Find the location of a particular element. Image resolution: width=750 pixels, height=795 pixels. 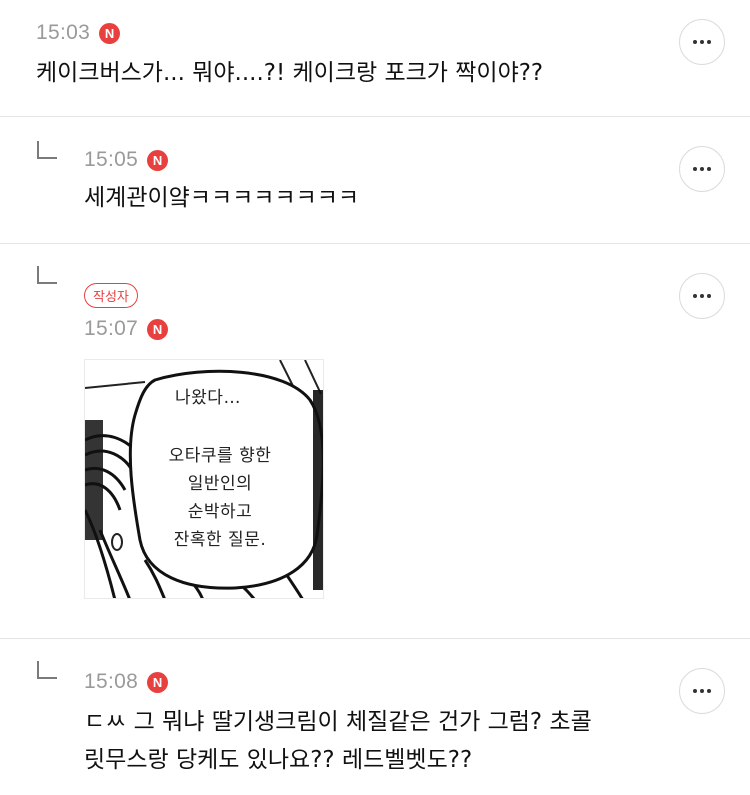

comment-time: 15:03 is located at coordinates (63, 32).